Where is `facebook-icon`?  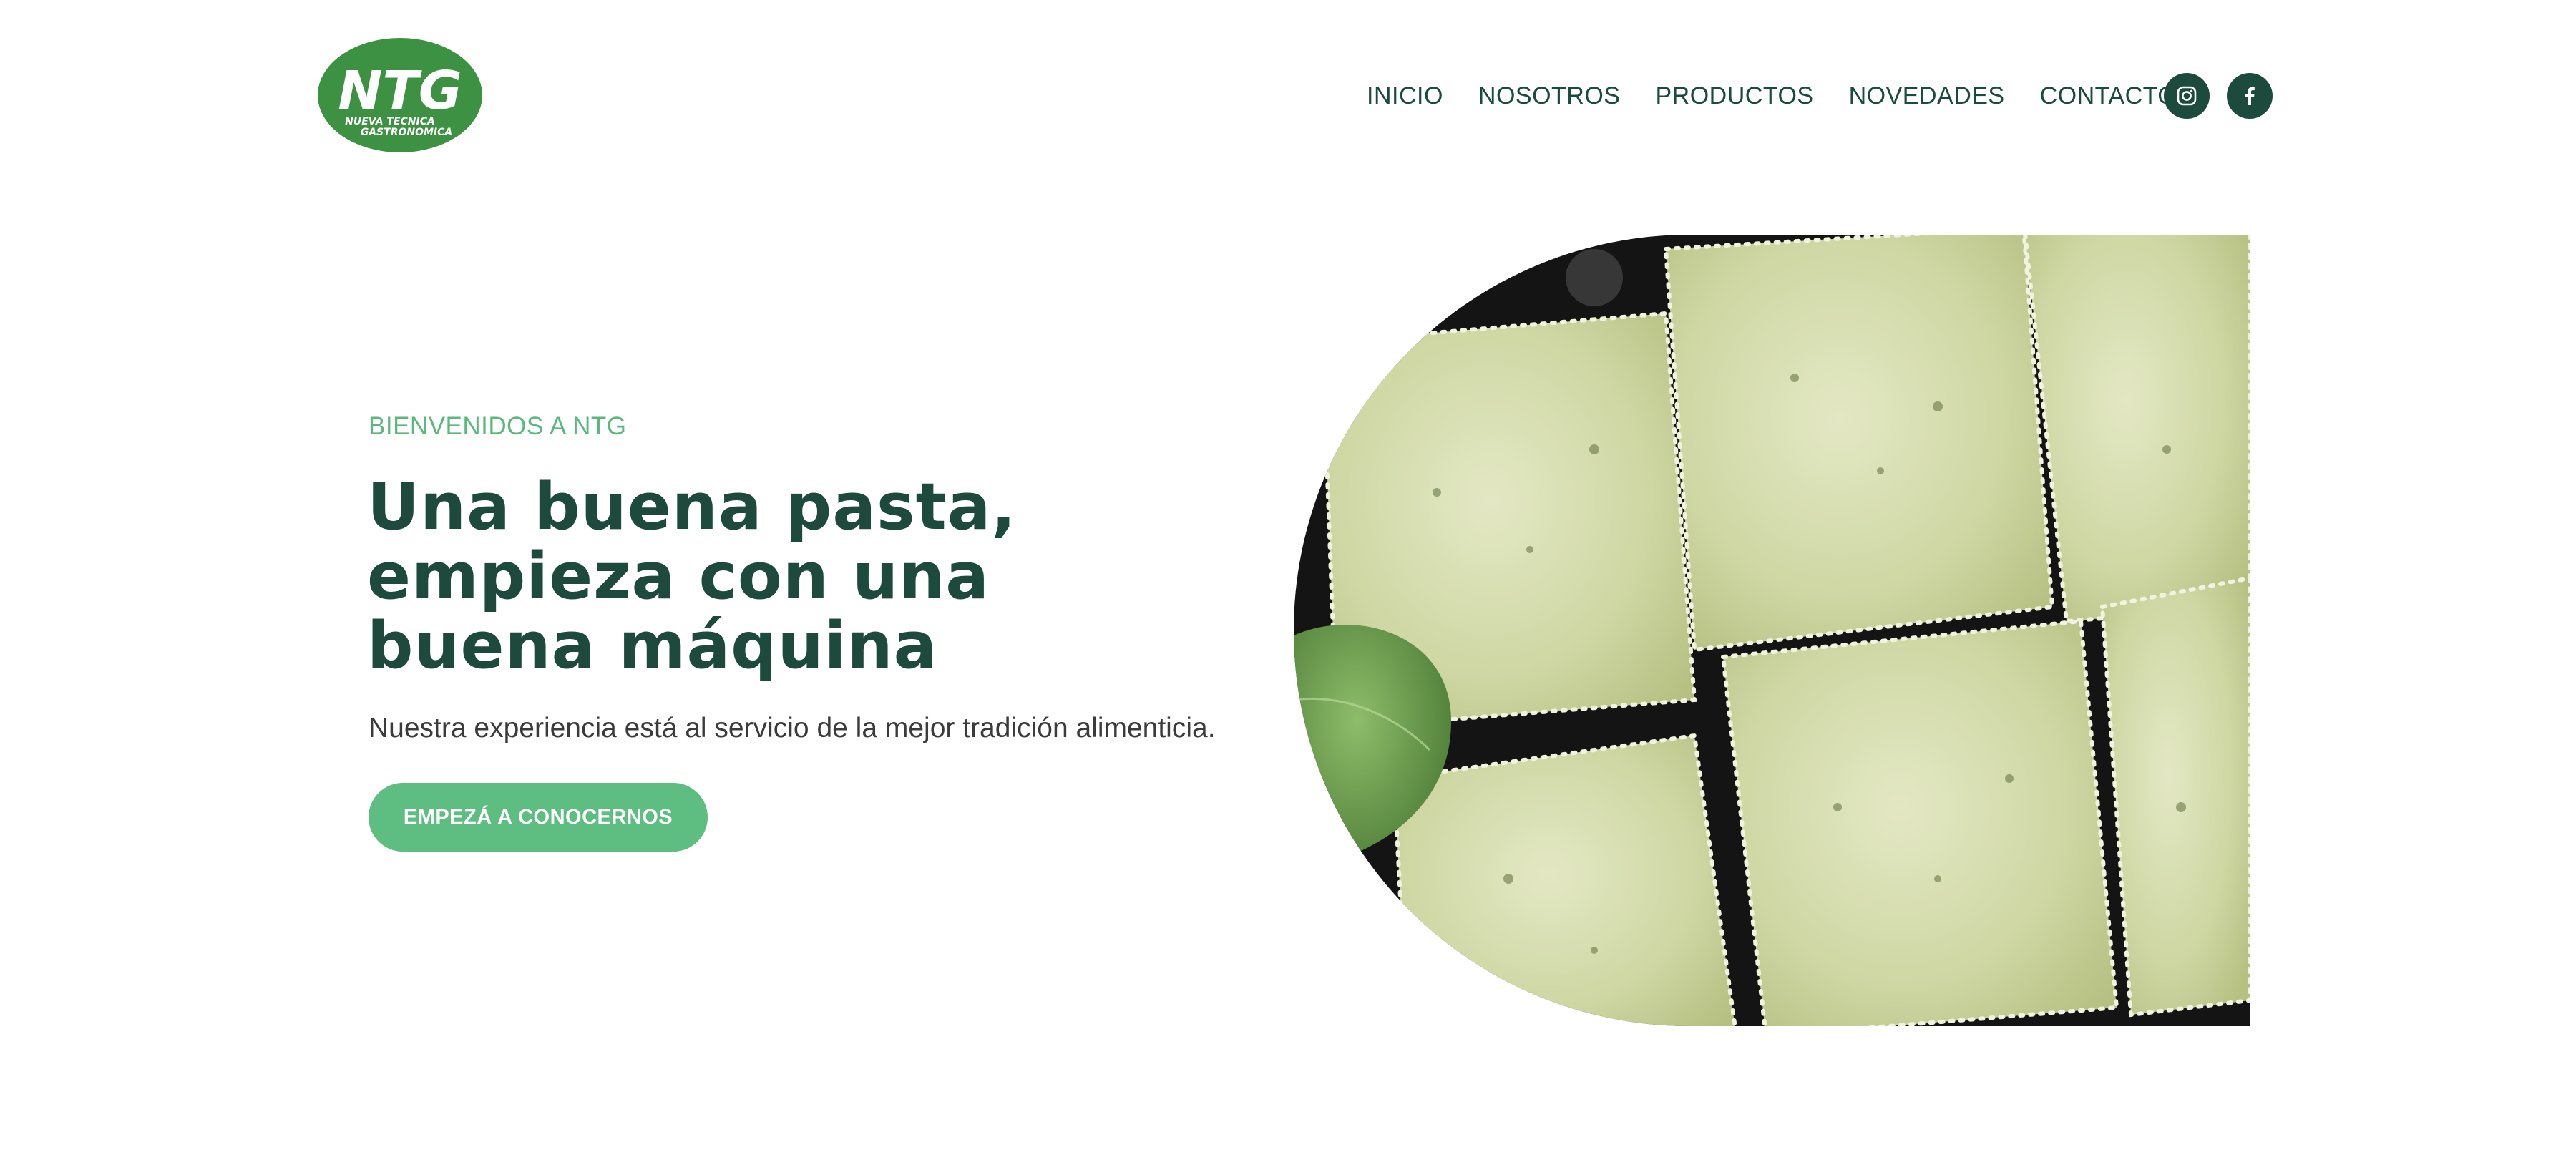
facebook-icon is located at coordinates (2250, 96).